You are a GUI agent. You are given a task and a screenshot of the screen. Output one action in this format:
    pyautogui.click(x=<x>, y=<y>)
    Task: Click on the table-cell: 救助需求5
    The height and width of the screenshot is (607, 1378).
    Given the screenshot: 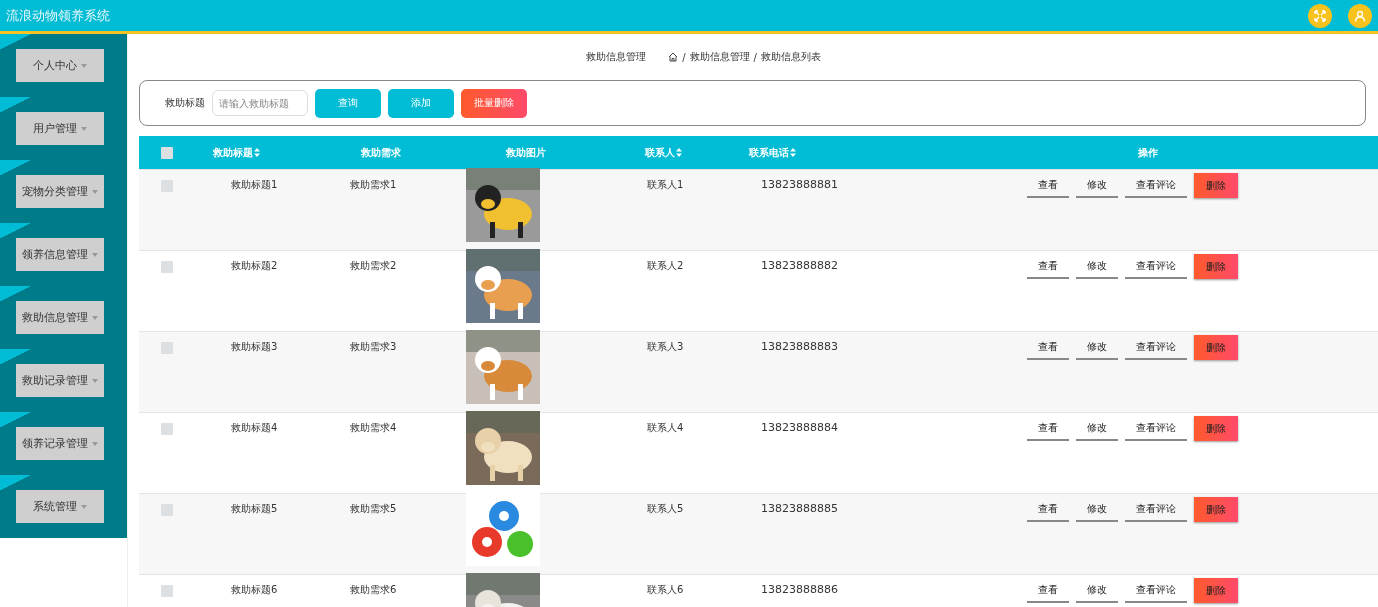 What is the action you would take?
    pyautogui.click(x=373, y=509)
    